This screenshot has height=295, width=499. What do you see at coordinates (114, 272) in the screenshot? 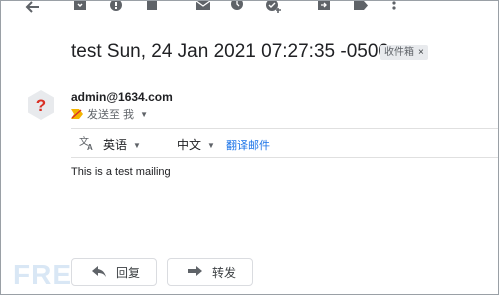
I see `reply-button: 回复` at bounding box center [114, 272].